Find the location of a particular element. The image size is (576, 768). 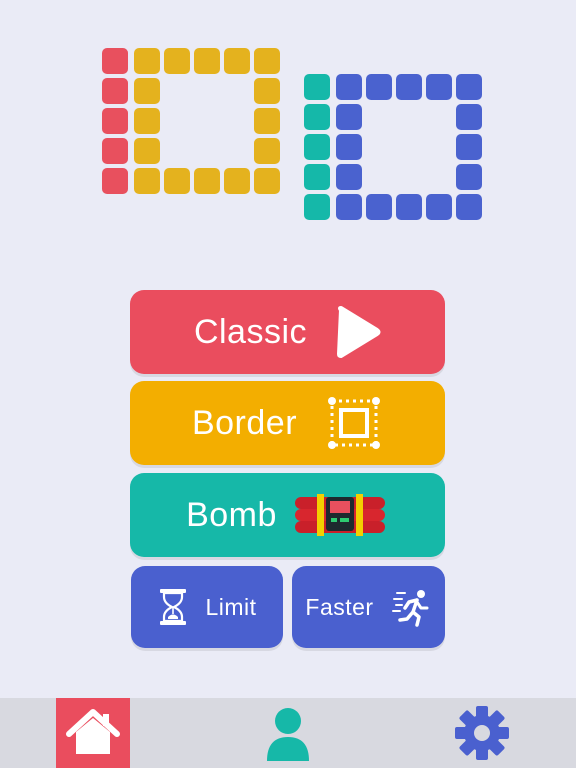

dynamite-icon is located at coordinates (339, 515).